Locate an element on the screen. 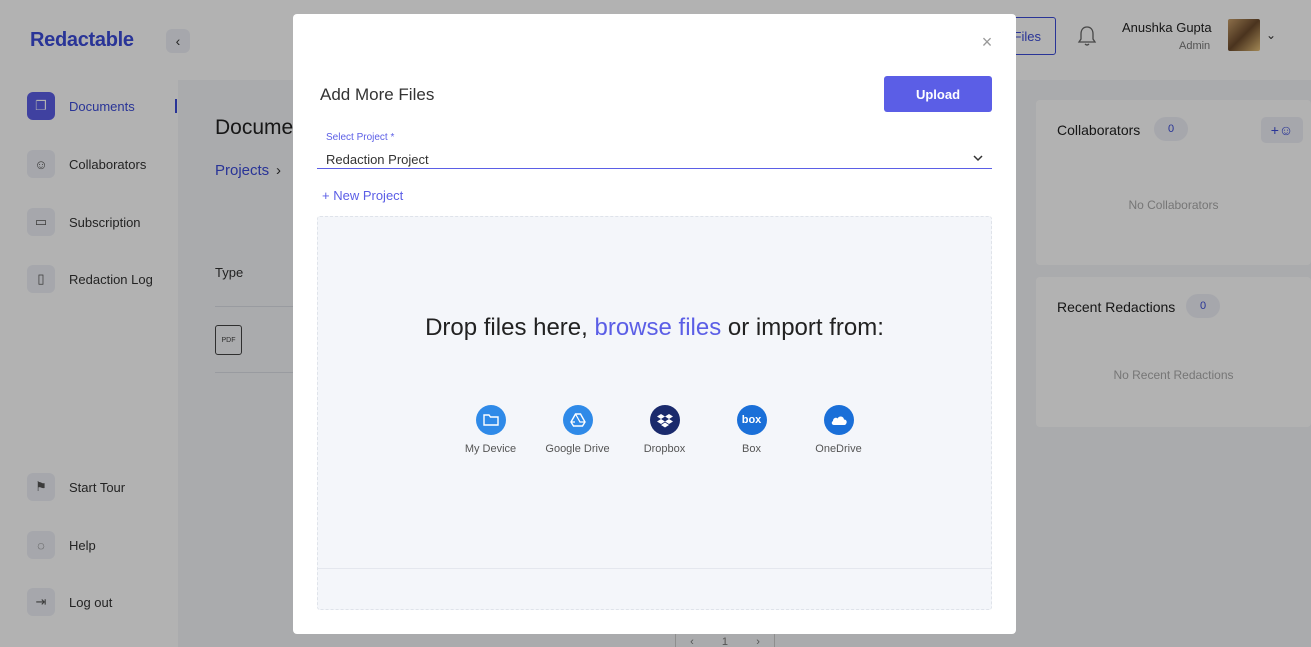 The width and height of the screenshot is (1311, 647). project-select: Redaction Project is located at coordinates (654, 158).